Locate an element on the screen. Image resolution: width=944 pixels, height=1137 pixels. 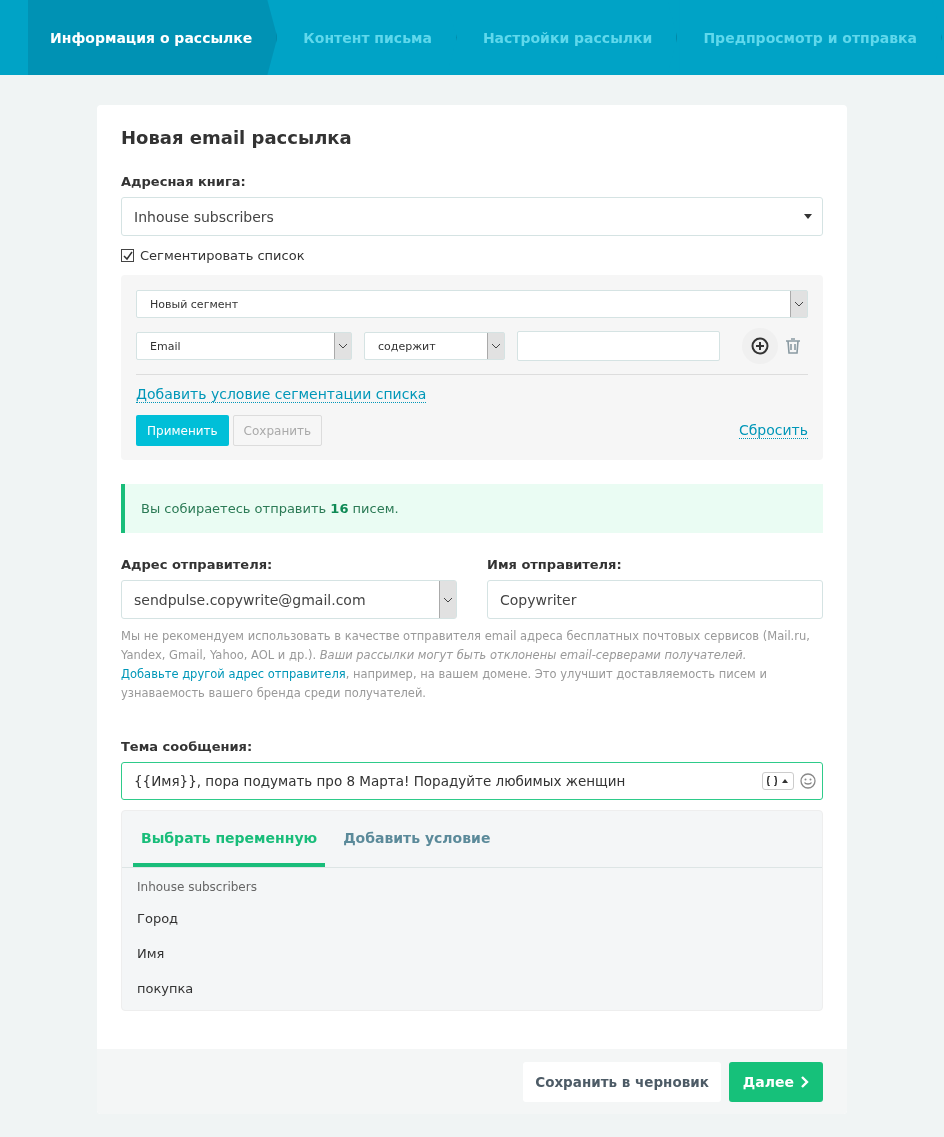
save-button: Сохранить is located at coordinates (277, 430).